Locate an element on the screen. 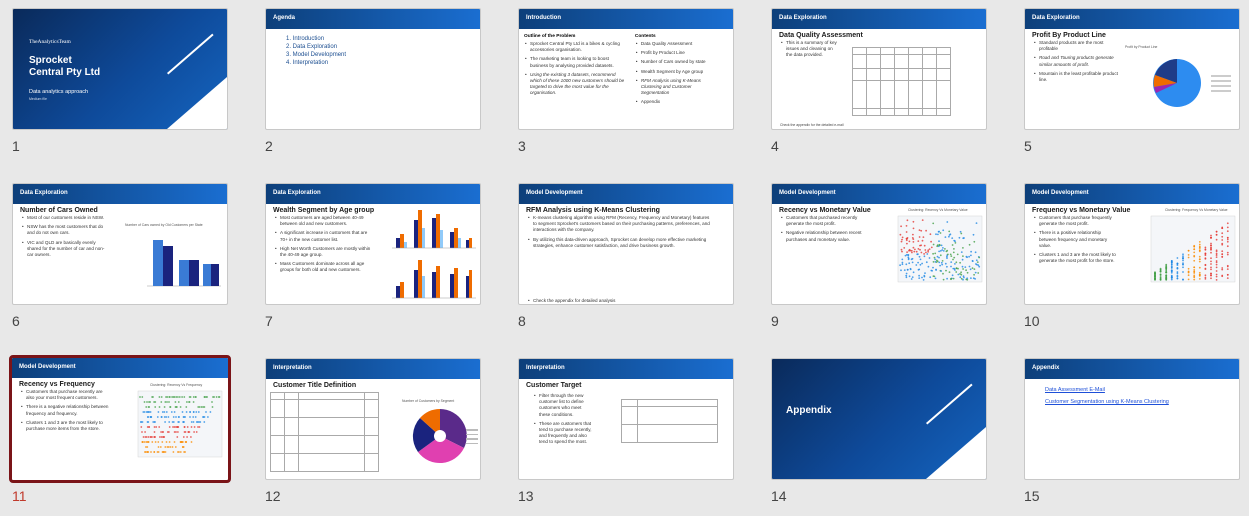 Image resolution: width=1249 pixels, height=516 pixels. target-table is located at coordinates (669, 421).